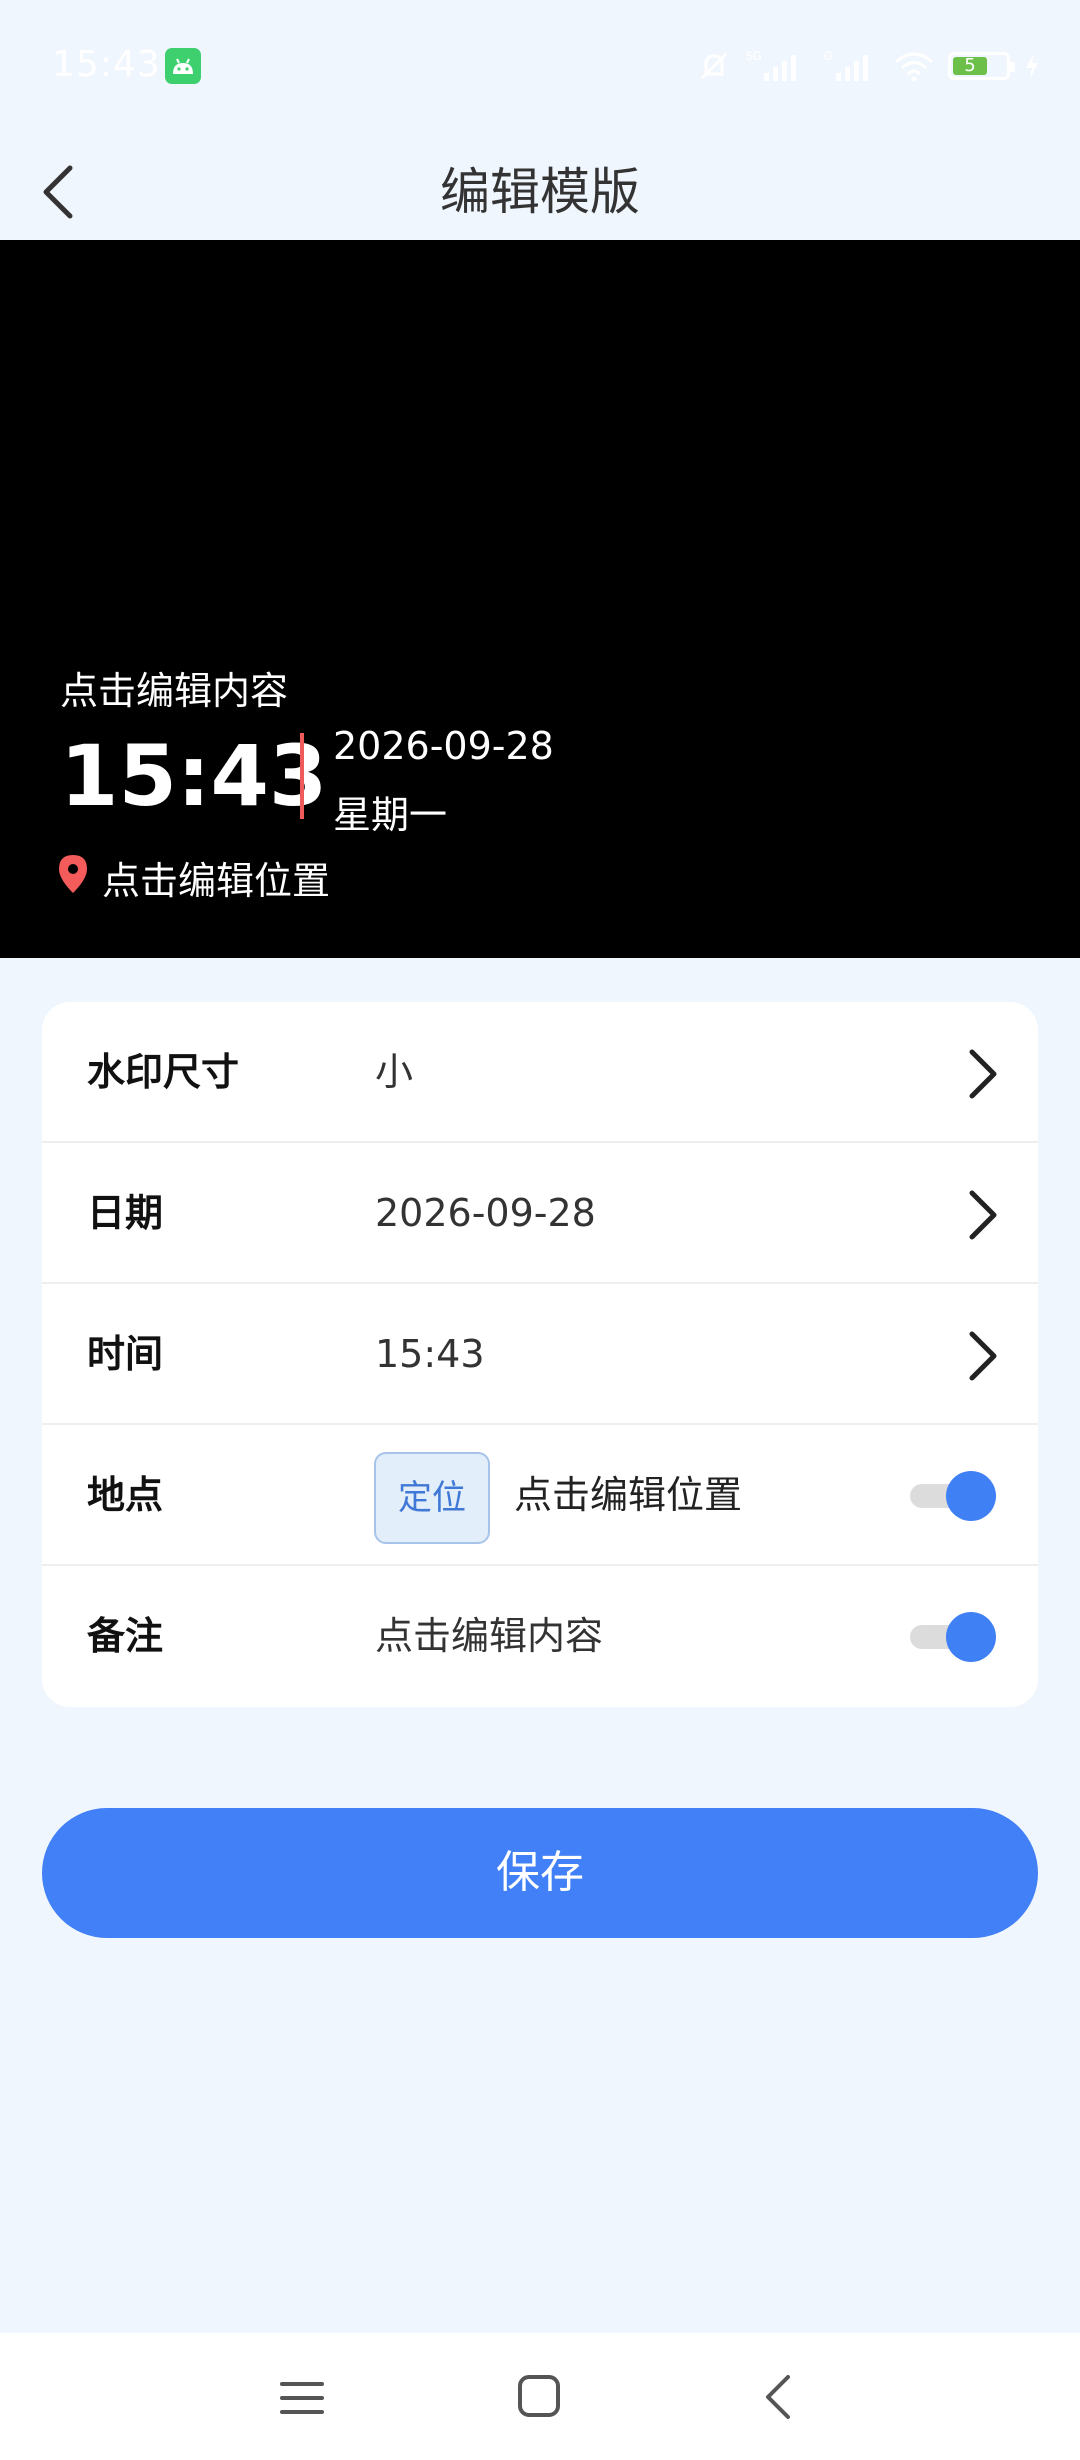  What do you see at coordinates (194, 776) in the screenshot?
I see `watermark-time: 15:43` at bounding box center [194, 776].